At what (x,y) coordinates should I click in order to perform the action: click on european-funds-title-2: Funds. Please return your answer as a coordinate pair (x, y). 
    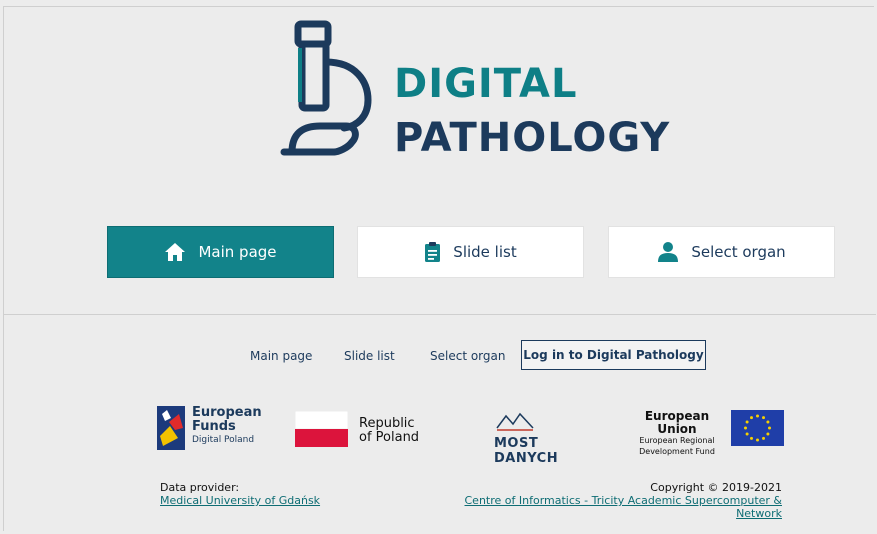
    Looking at the image, I should click on (214, 426).